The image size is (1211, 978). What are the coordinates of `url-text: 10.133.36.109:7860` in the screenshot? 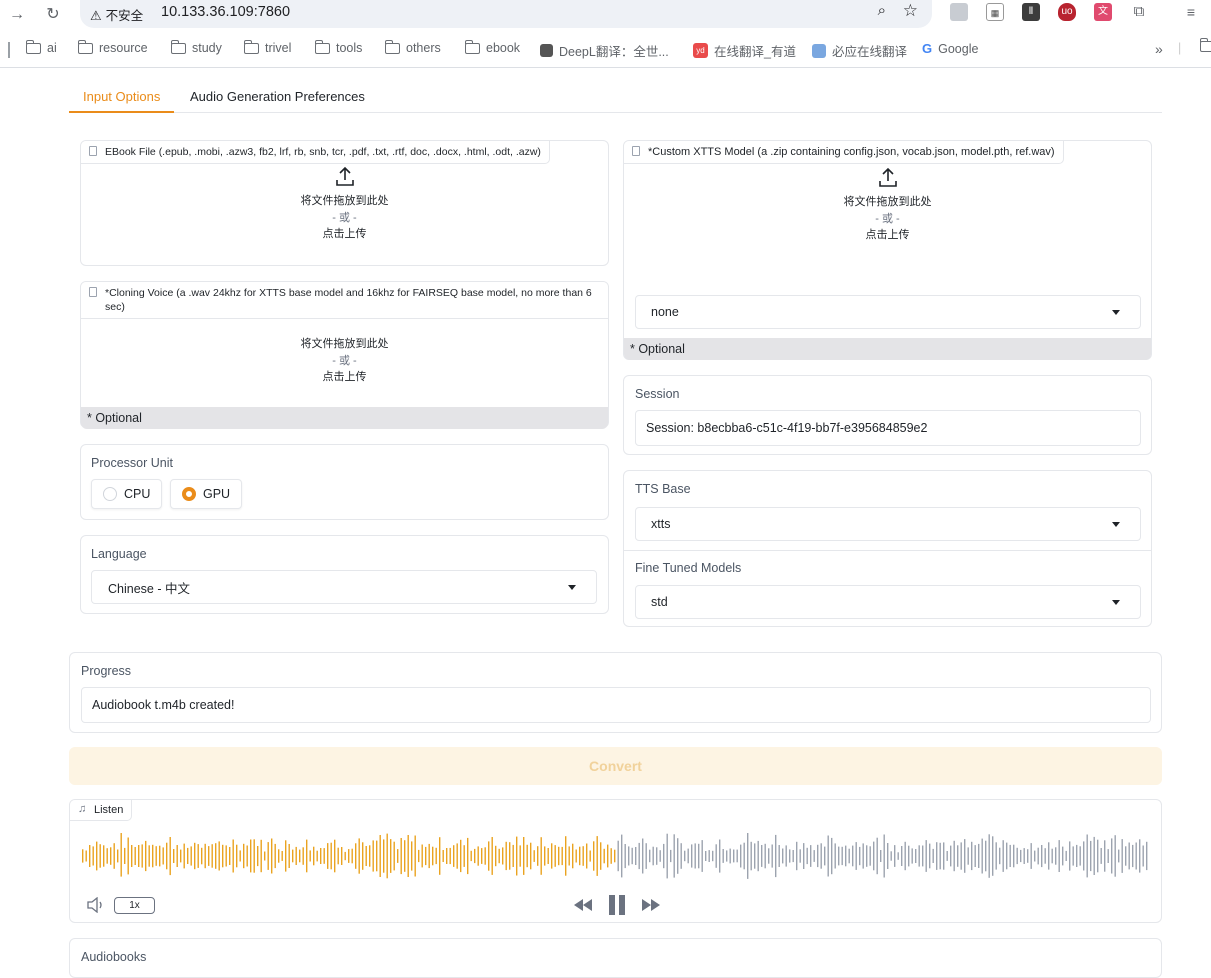 It's located at (225, 12).